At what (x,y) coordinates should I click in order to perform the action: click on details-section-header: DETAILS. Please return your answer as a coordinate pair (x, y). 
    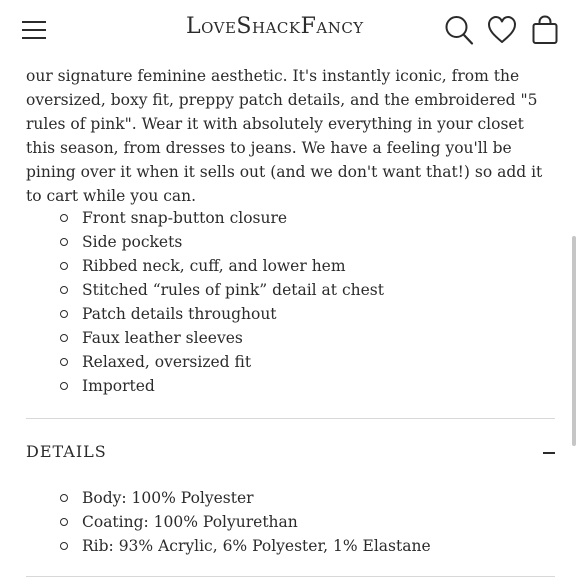
    Looking at the image, I should click on (66, 451).